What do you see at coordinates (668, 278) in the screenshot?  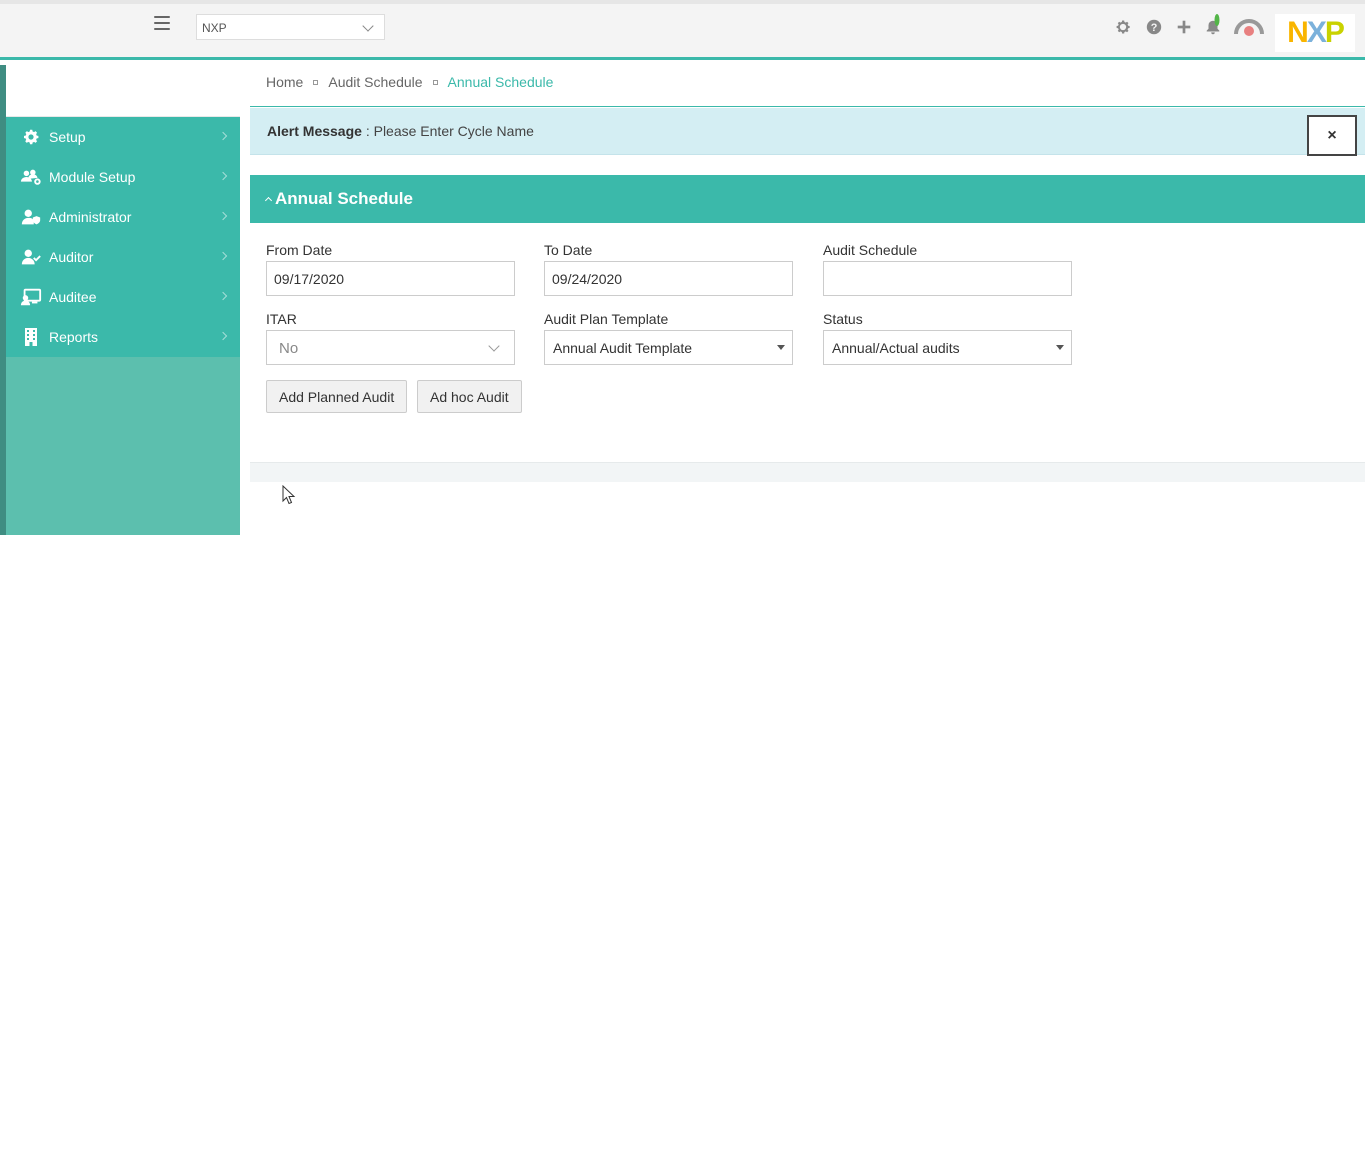 I see `to-date-input: 09/24/2020` at bounding box center [668, 278].